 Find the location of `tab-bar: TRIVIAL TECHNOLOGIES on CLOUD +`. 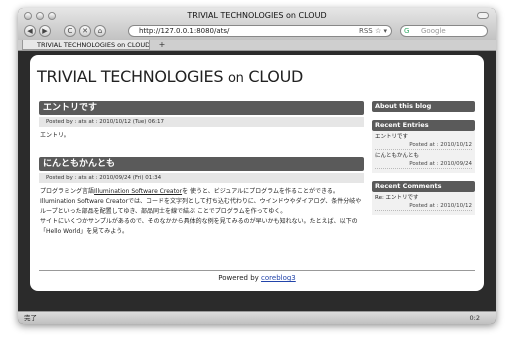

tab-bar: TRIVIAL TECHNOLOGIES on CLOUD + is located at coordinates (257, 45).